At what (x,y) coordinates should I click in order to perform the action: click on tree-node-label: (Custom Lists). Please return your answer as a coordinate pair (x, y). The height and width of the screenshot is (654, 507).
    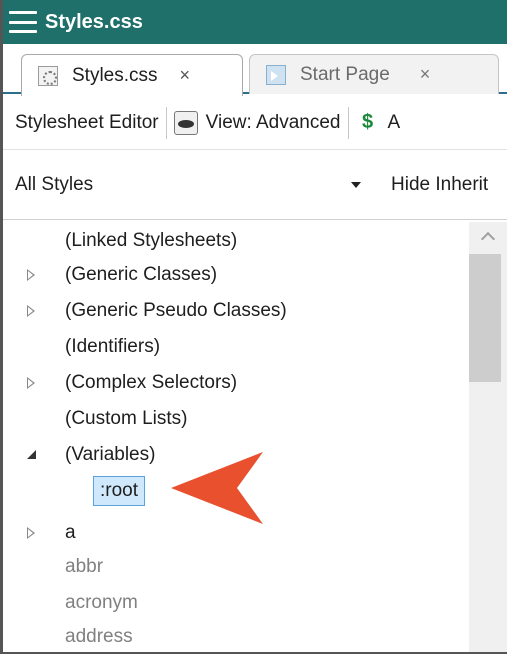
    Looking at the image, I should click on (126, 418).